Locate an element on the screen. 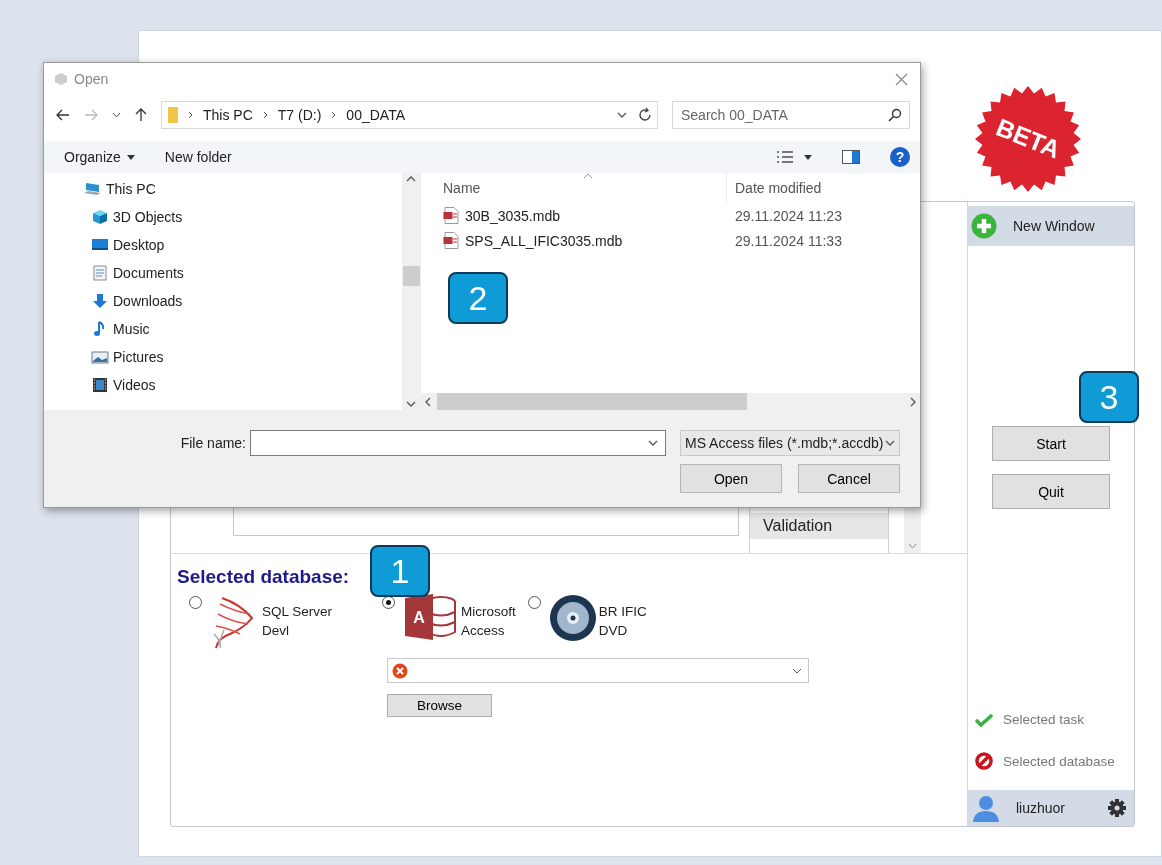 The width and height of the screenshot is (1162, 865). option-label: Microsoft Access is located at coordinates (488, 621).